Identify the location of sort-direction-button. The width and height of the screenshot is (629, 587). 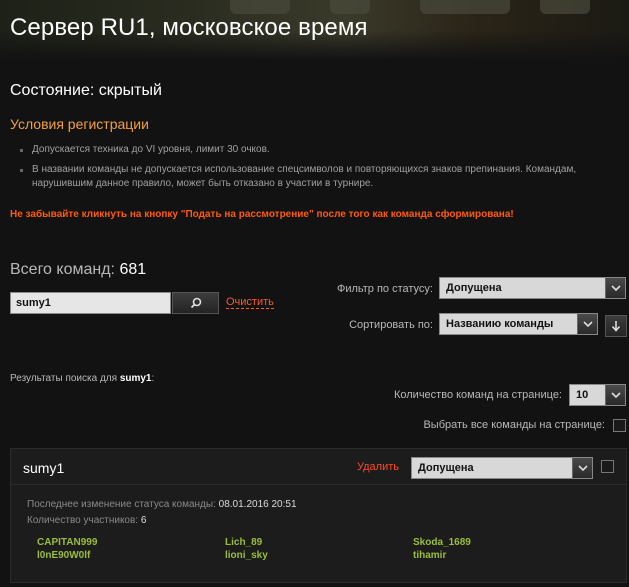
(616, 326).